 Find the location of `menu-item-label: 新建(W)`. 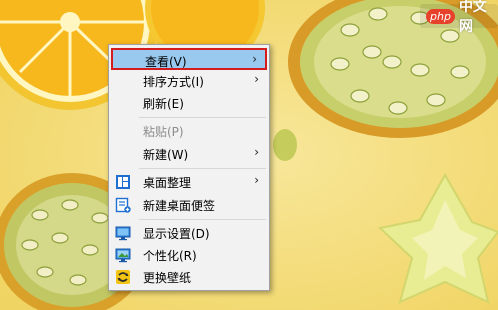

menu-item-label: 新建(W) is located at coordinates (166, 155).